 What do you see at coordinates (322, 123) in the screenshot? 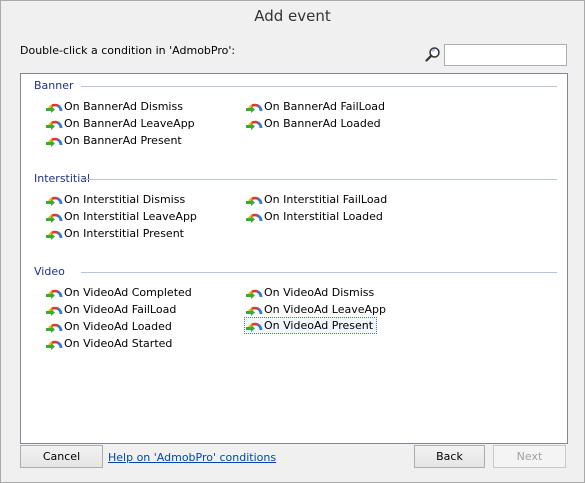
I see `condition-label: On BannerAd Loaded` at bounding box center [322, 123].